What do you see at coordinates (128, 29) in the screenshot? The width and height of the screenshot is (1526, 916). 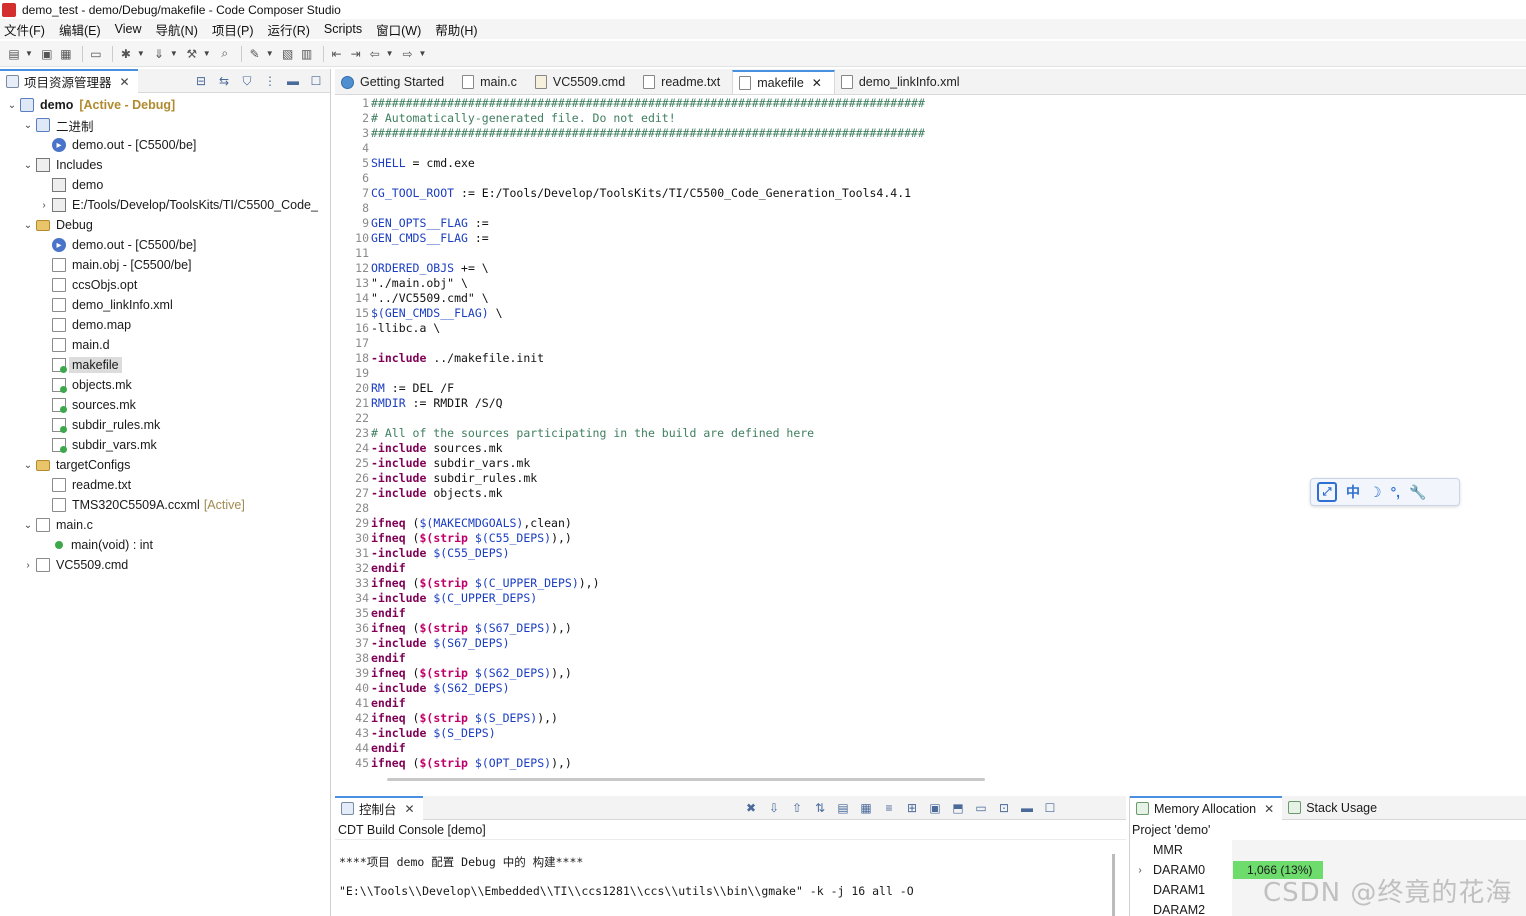 I see `menu-view: View` at bounding box center [128, 29].